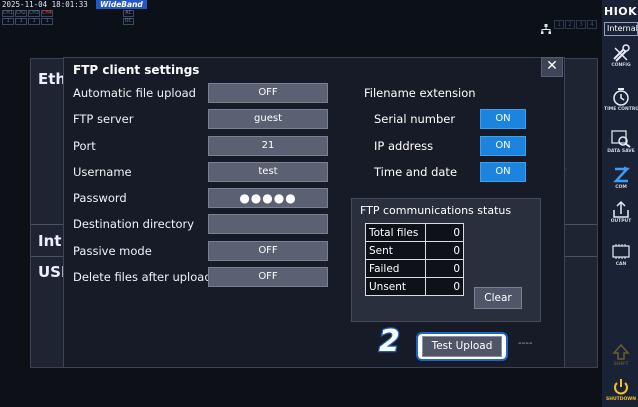  Describe the element at coordinates (420, 93) in the screenshot. I see `filename-extension-title: Filename extension` at that location.